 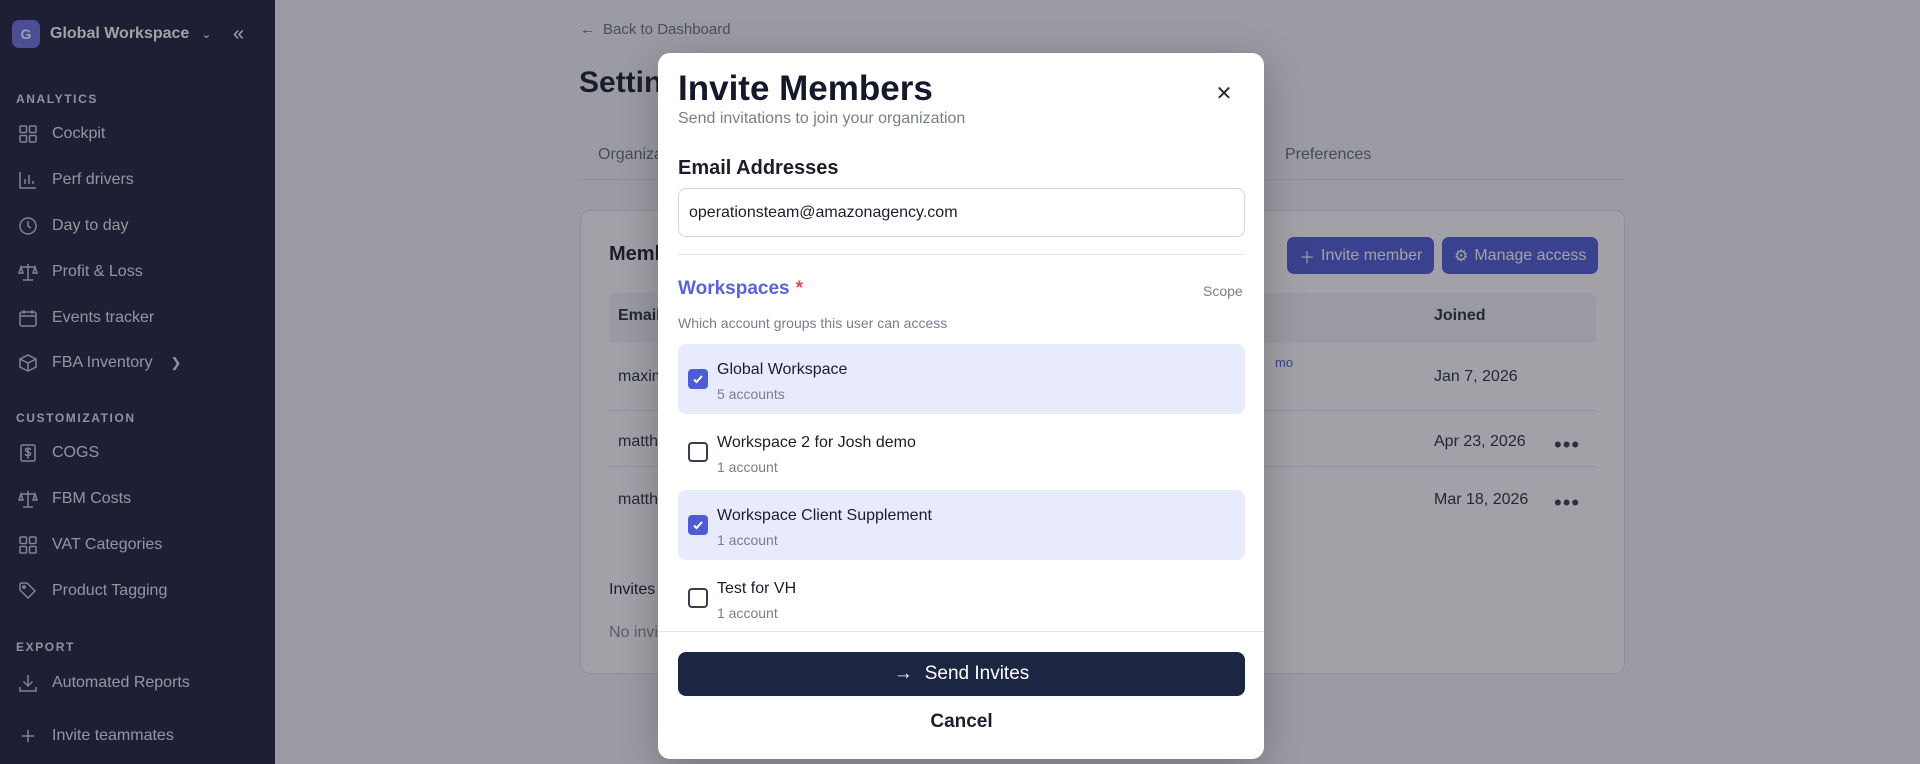 I want to click on workspace-name: Test for VH, so click(x=757, y=588).